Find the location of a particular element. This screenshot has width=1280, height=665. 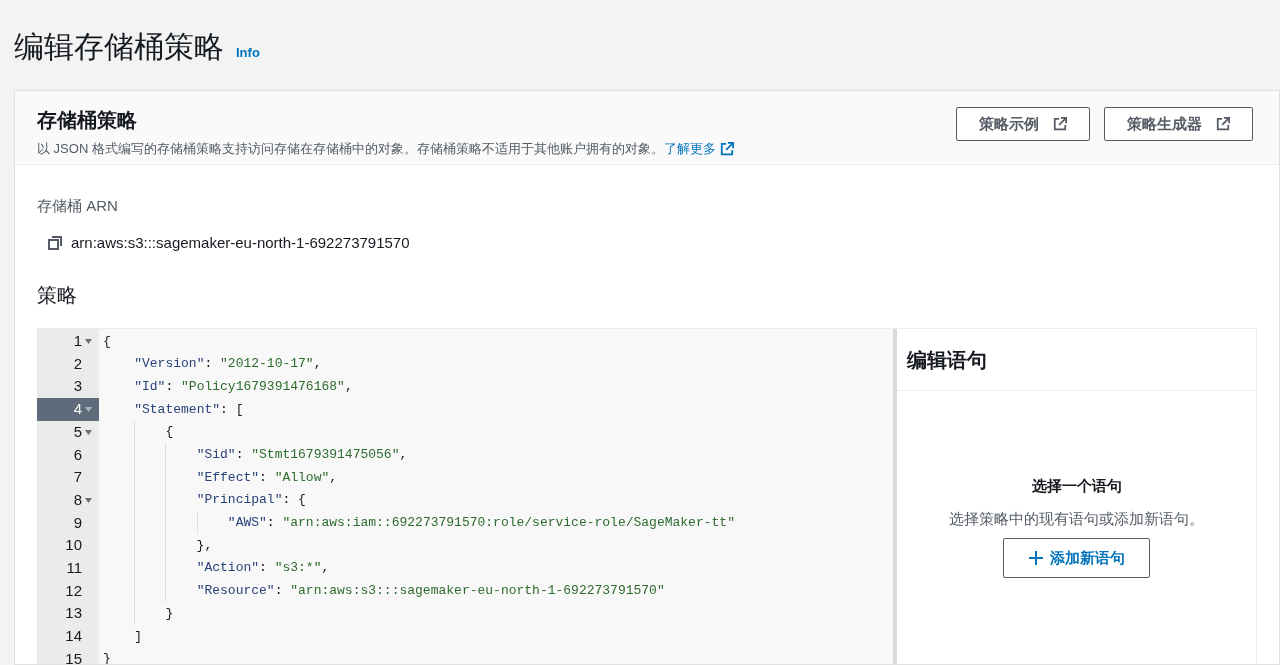

code-line: "Effect": "Allow", is located at coordinates (266, 477).